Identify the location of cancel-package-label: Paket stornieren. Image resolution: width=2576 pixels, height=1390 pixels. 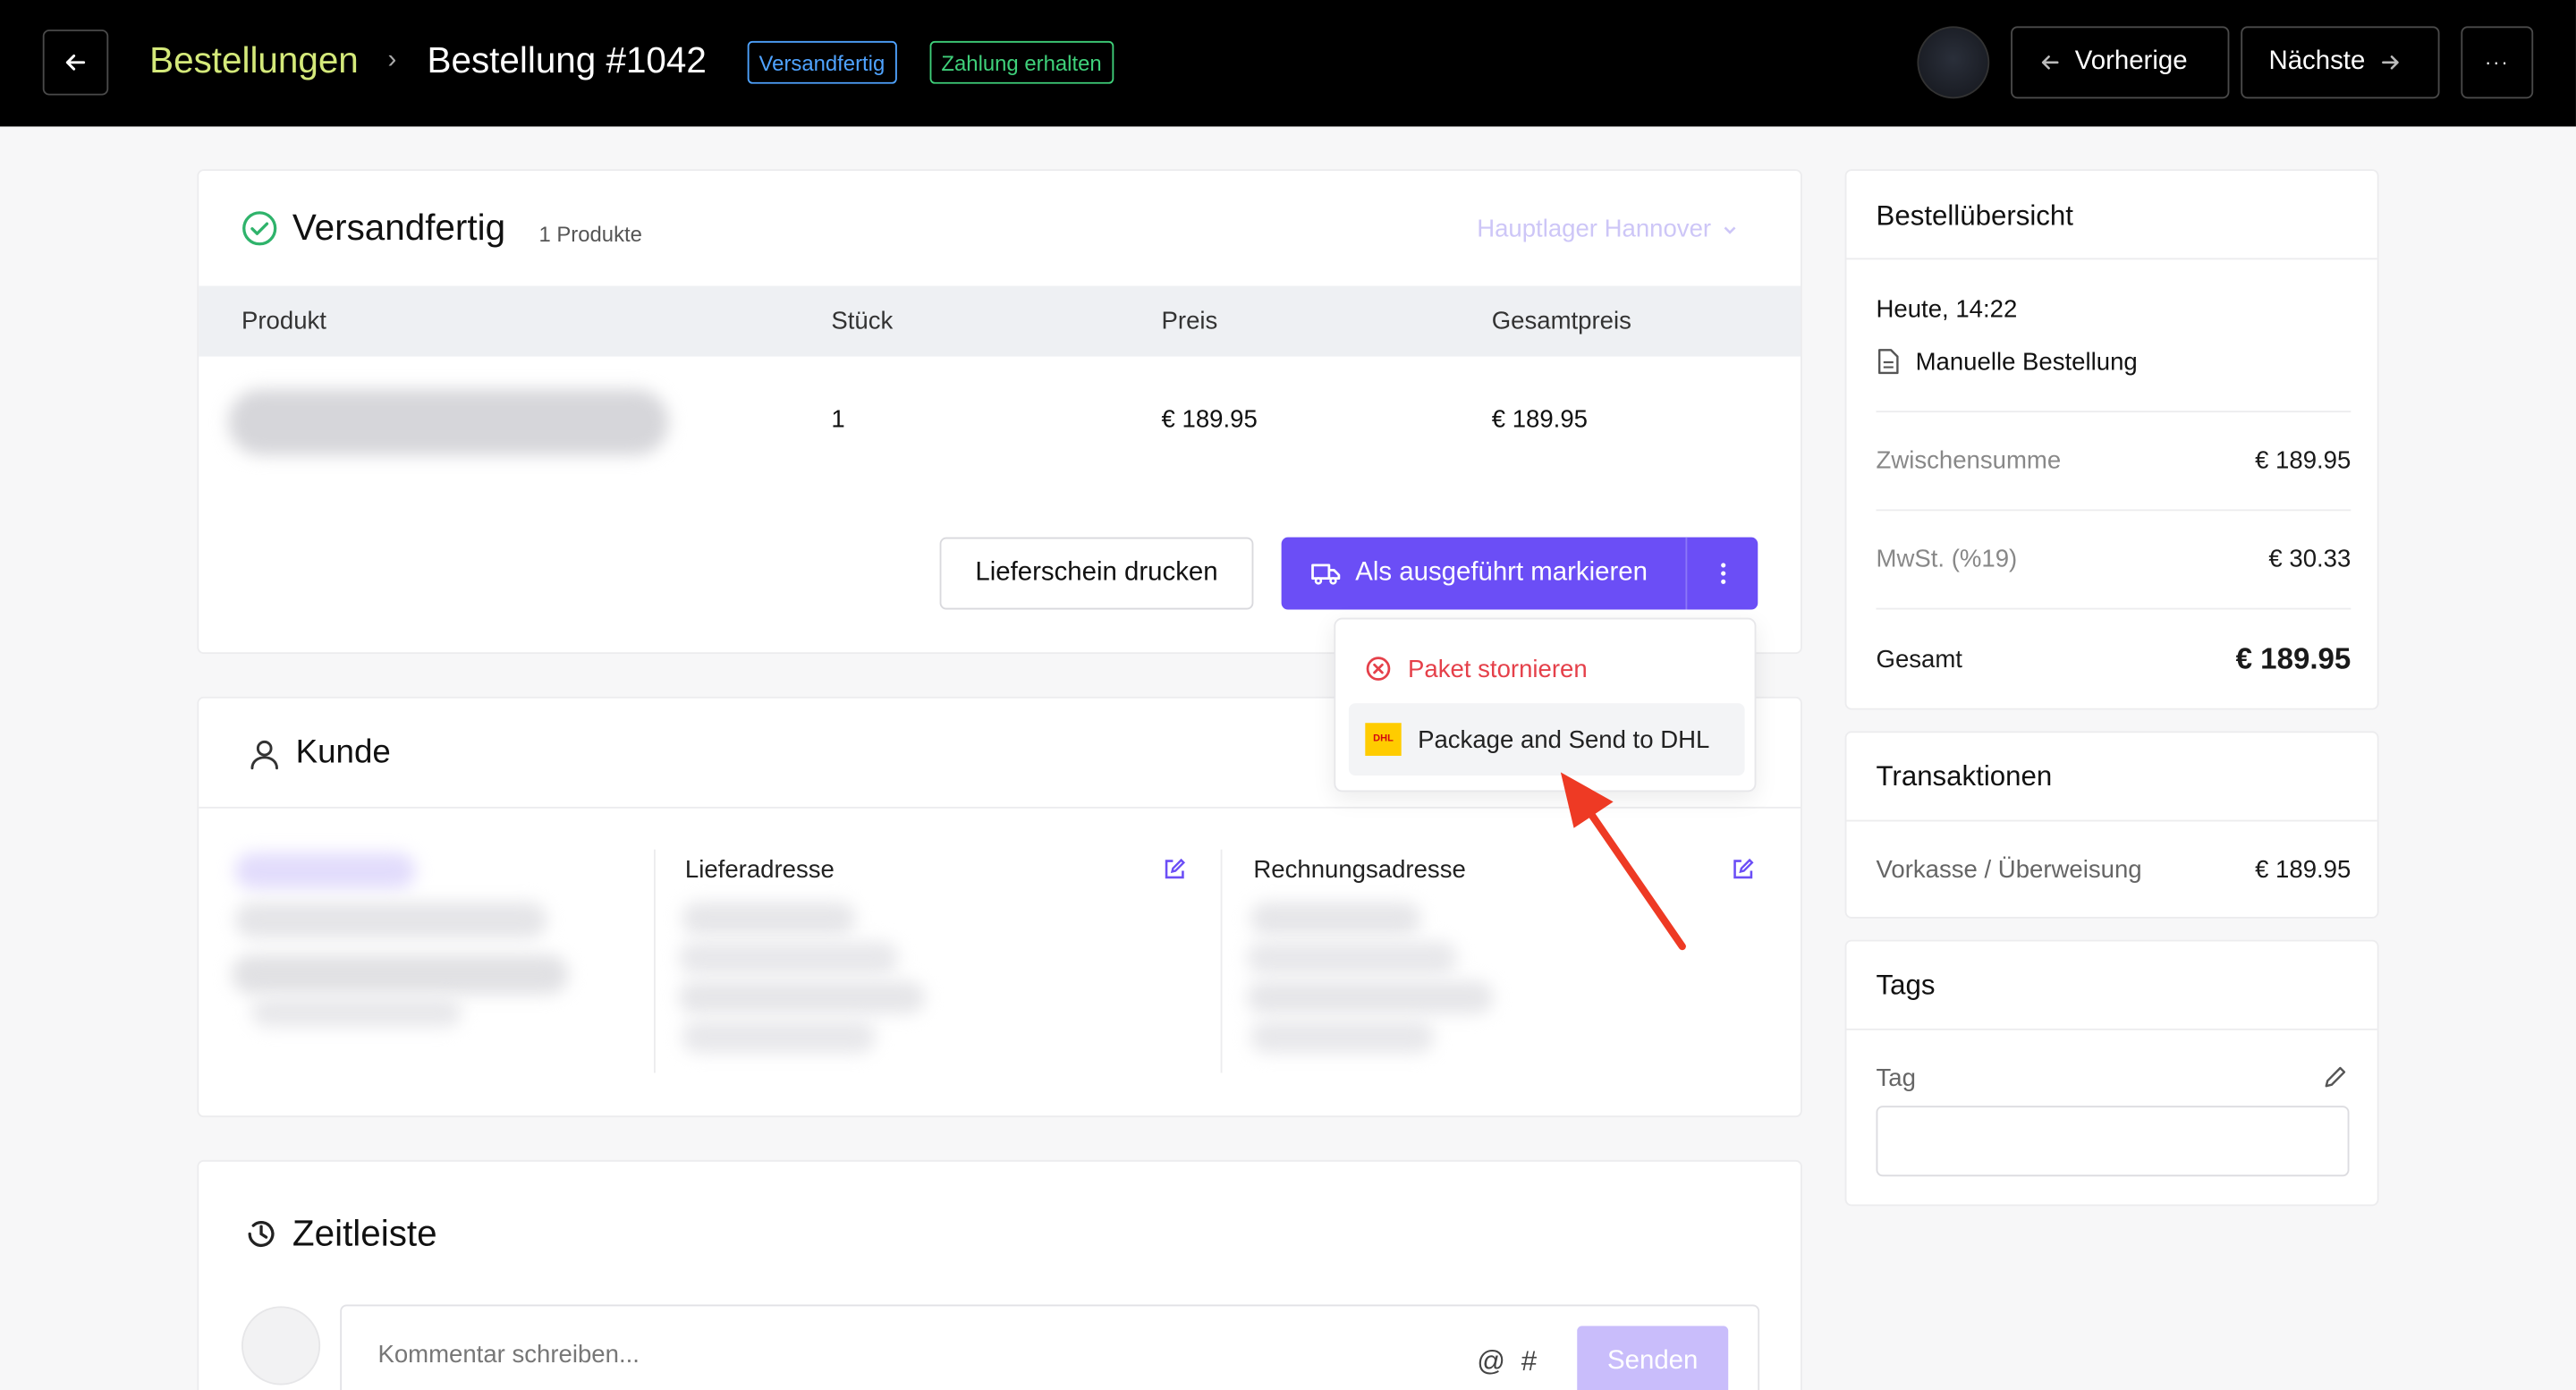
(1498, 669).